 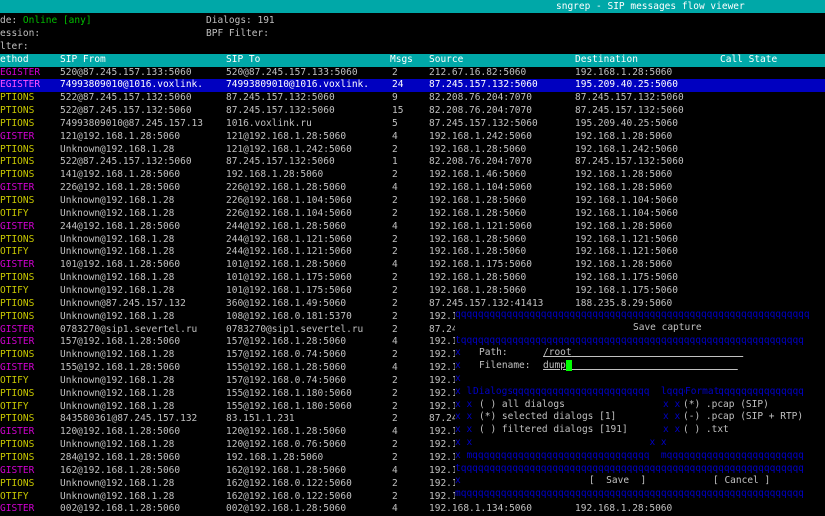 What do you see at coordinates (522, 405) in the screenshot?
I see `radio-all-dialogs: ( ) all dialogs` at bounding box center [522, 405].